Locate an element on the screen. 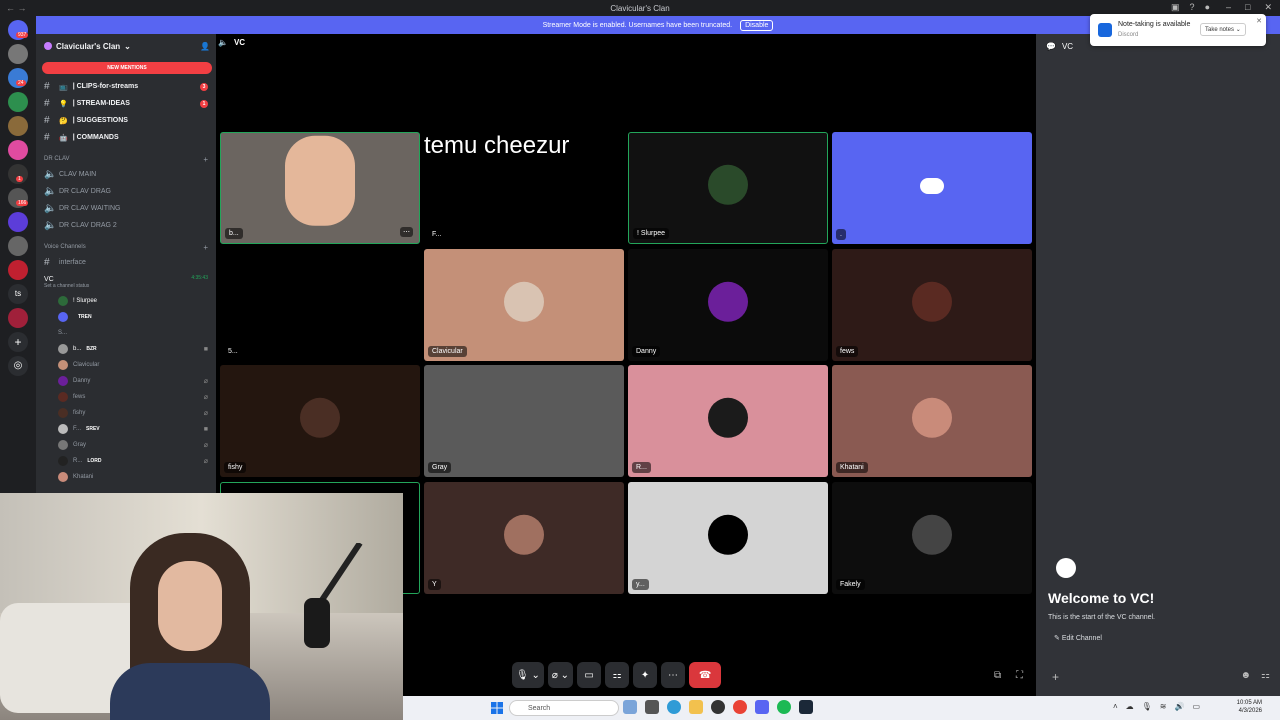  video-tile: Fakely is located at coordinates (932, 538).